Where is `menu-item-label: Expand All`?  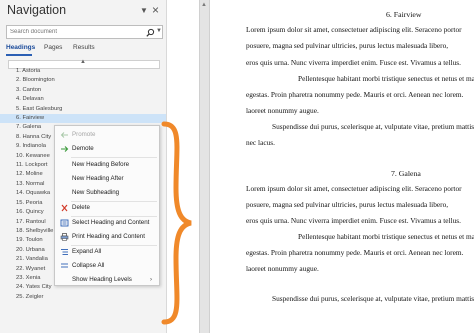
menu-item-label: Expand All is located at coordinates (87, 251).